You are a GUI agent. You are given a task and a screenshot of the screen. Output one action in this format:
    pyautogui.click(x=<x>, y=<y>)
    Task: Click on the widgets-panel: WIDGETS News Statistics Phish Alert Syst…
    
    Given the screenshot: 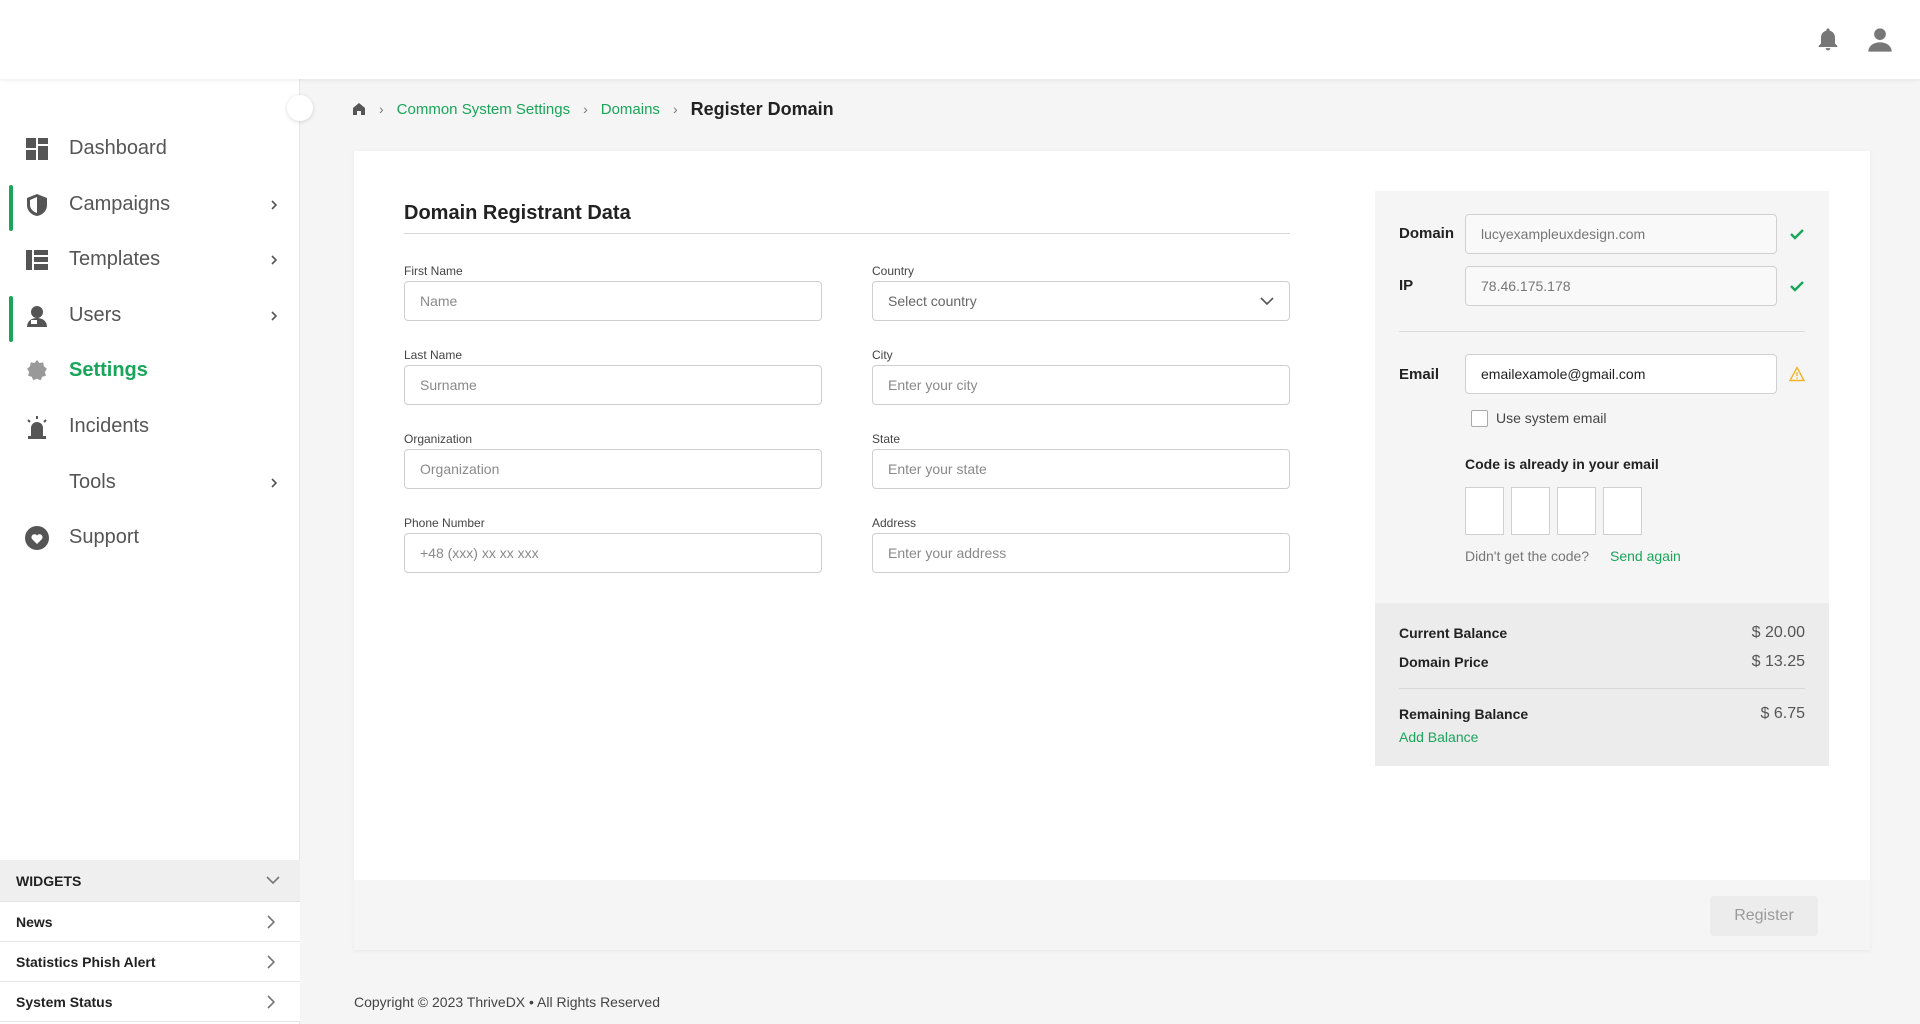 What is the action you would take?
    pyautogui.click(x=150, y=941)
    